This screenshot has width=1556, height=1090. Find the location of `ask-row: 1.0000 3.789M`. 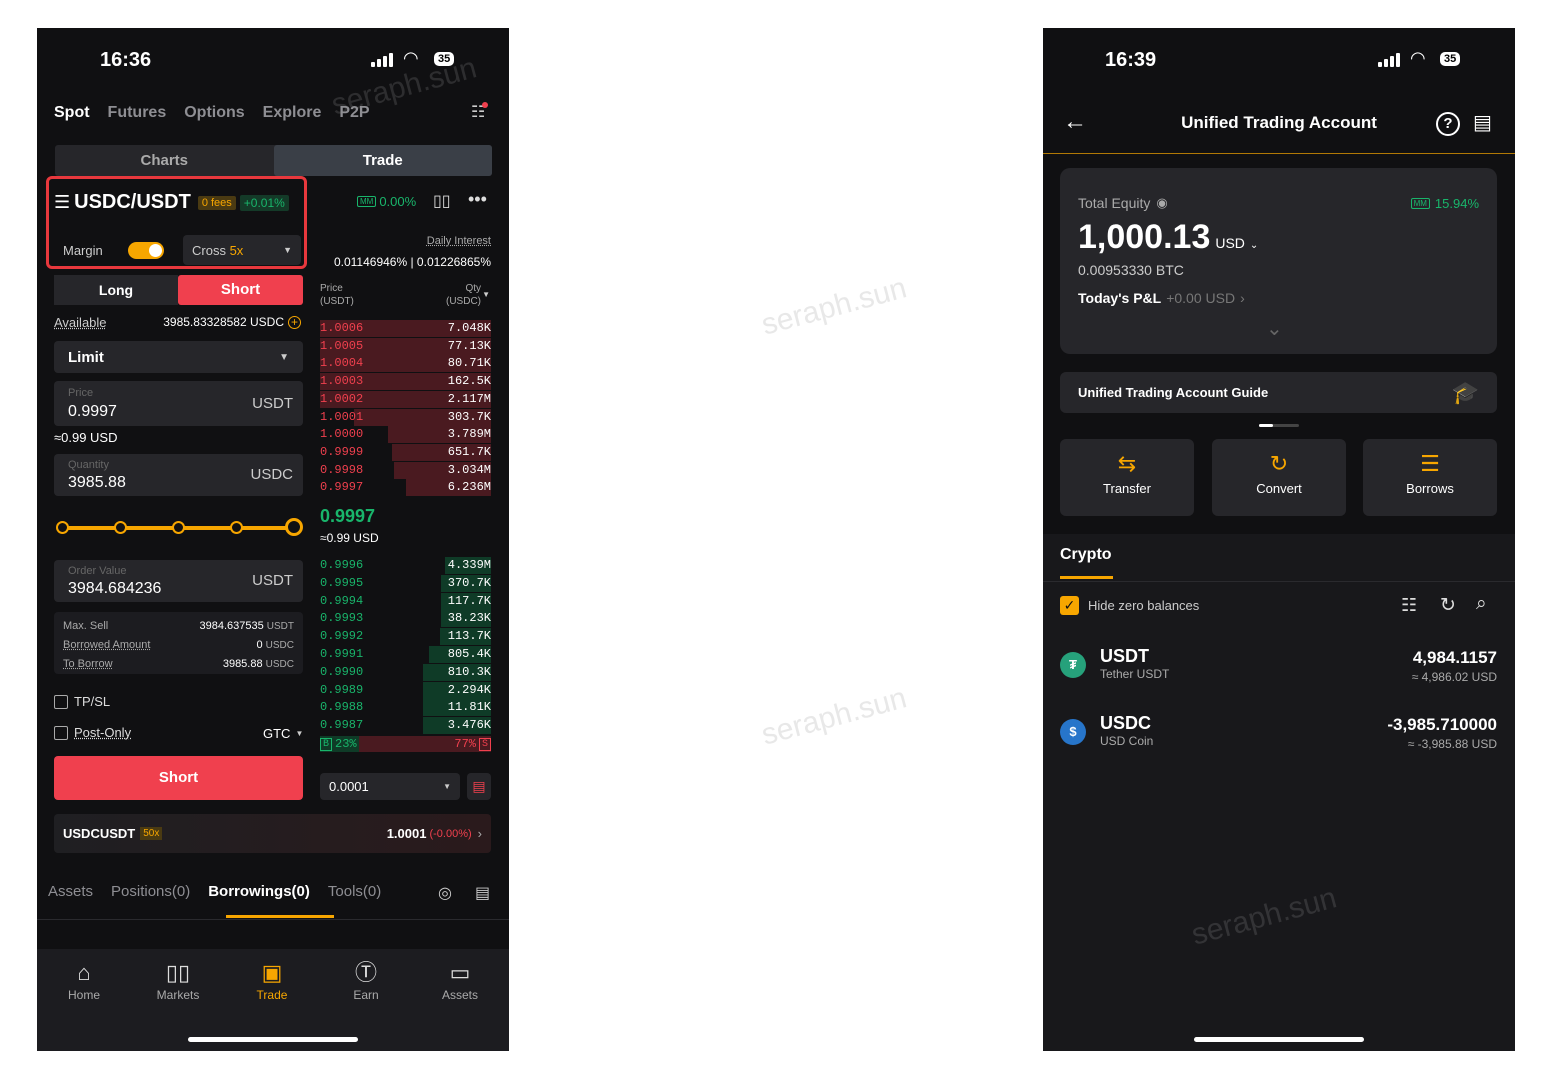

ask-row: 1.0000 3.789M is located at coordinates (405, 435).